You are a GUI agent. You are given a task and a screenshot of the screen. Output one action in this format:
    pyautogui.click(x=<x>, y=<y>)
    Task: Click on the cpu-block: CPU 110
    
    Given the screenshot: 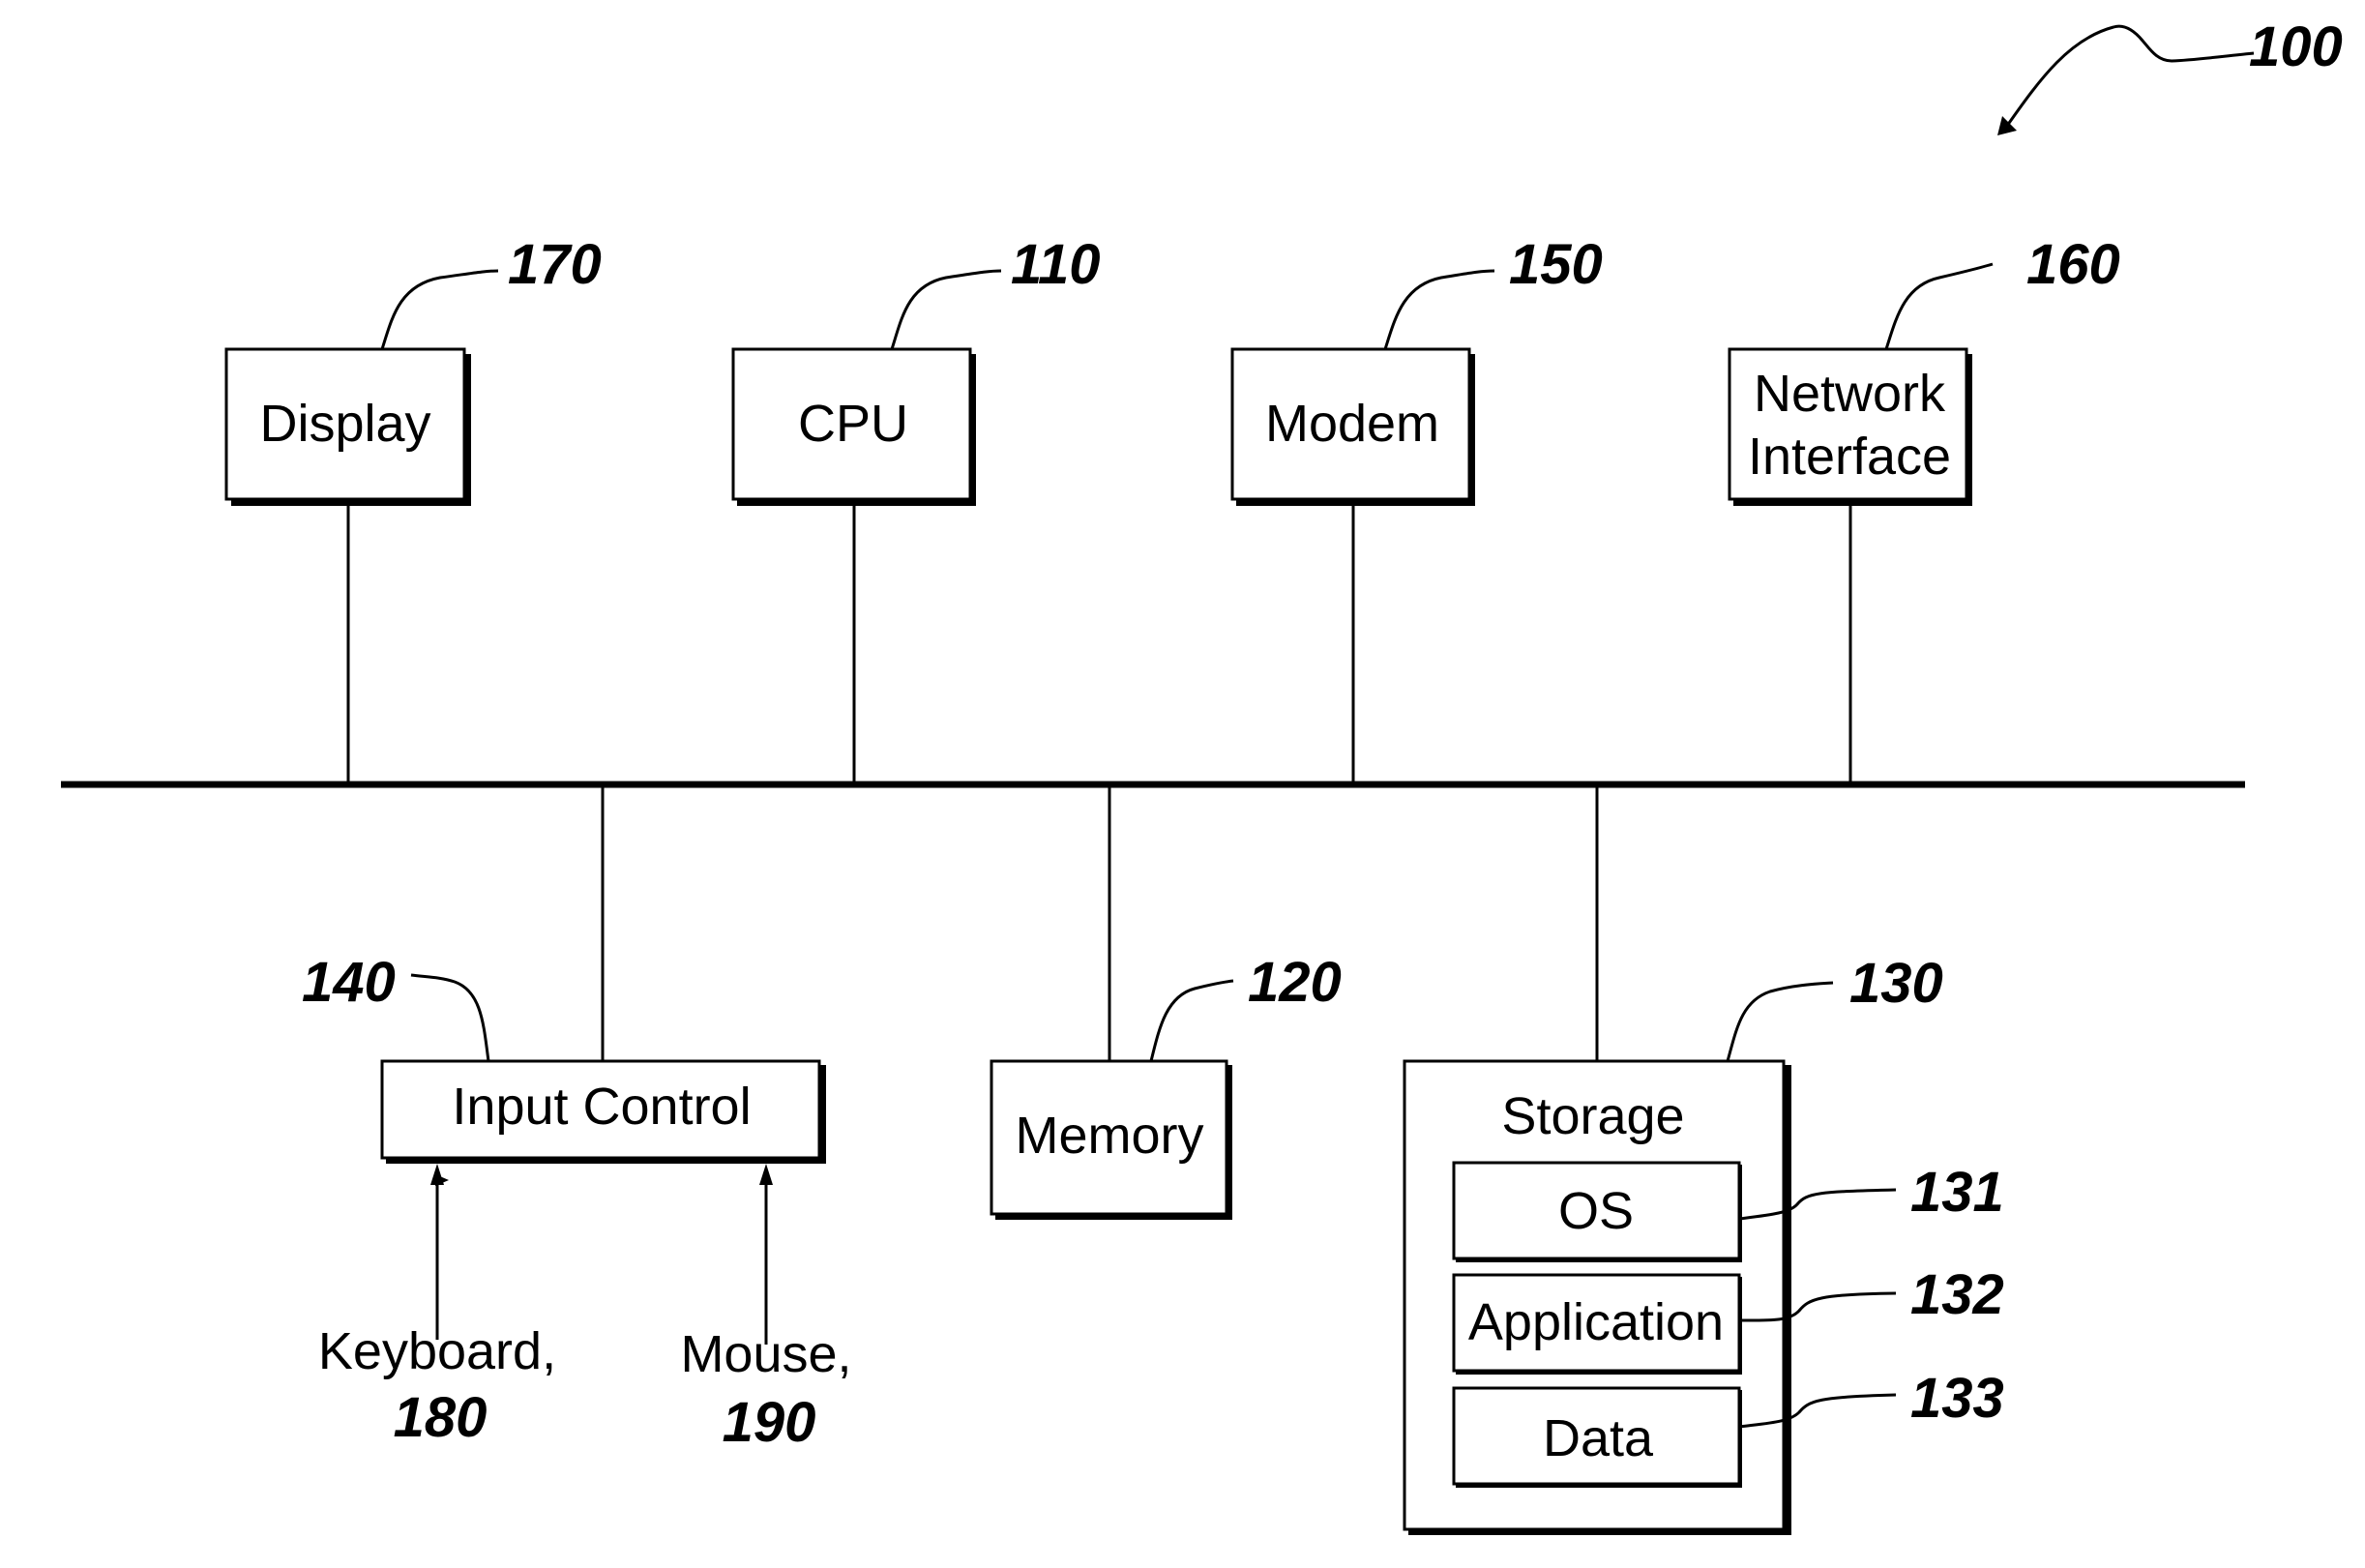 What is the action you would take?
    pyautogui.click(x=915, y=370)
    